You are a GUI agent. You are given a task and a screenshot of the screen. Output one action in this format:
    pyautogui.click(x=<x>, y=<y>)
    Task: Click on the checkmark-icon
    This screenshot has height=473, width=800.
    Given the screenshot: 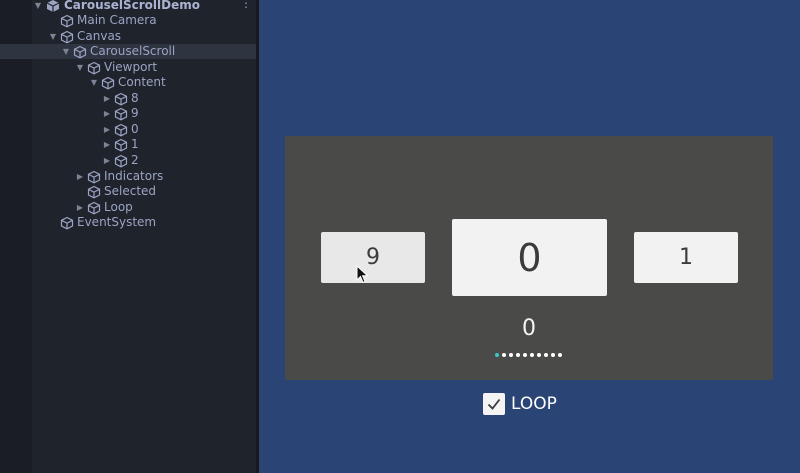 What is the action you would take?
    pyautogui.click(x=494, y=404)
    